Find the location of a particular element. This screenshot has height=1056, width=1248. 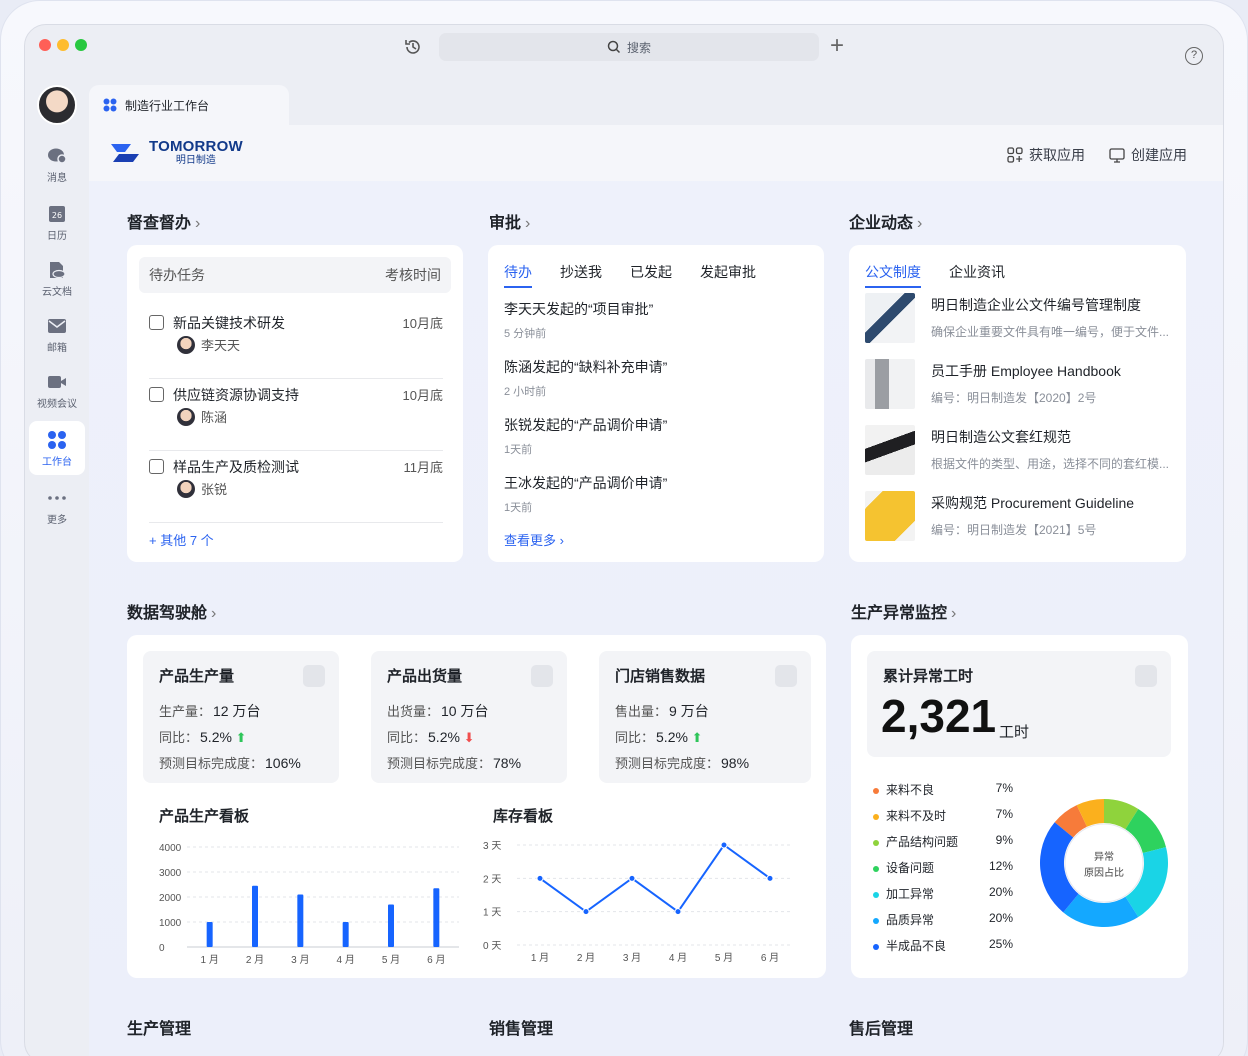

rail-item-mail: 邮箱 is located at coordinates (57, 335).